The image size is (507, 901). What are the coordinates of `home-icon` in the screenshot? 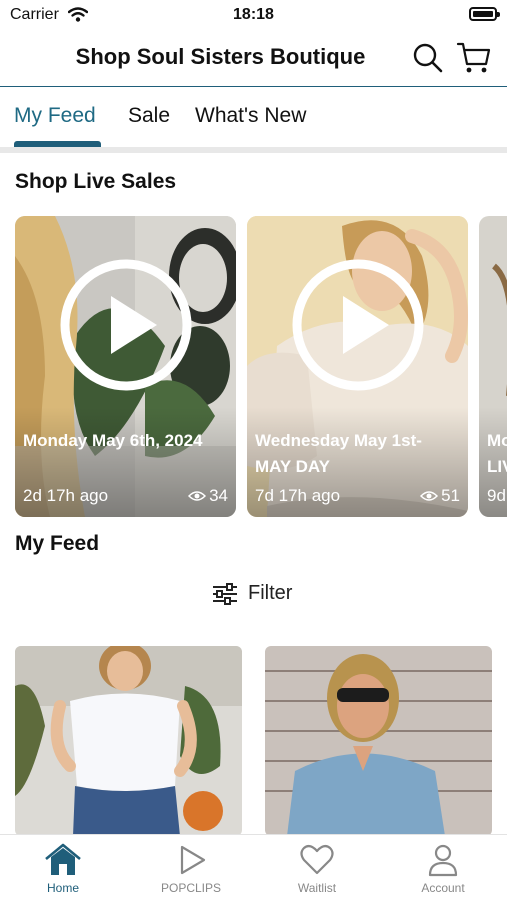 It's located at (63, 859).